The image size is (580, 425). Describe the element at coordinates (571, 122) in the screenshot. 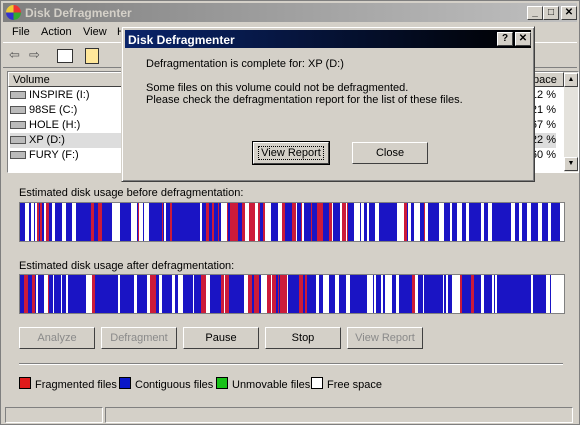

I see `volume-list-scrollbar: ▲ ▼` at that location.